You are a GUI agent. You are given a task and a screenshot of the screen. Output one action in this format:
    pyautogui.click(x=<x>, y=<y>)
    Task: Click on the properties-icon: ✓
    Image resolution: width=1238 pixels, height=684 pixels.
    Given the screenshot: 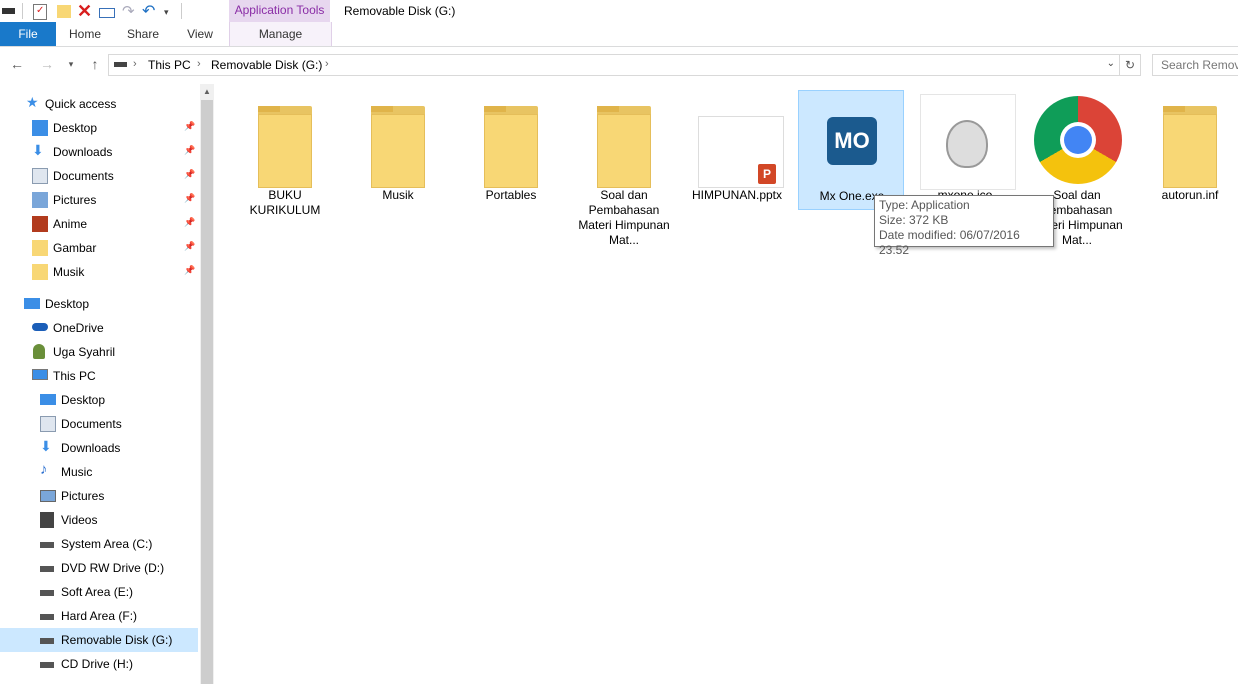 What is the action you would take?
    pyautogui.click(x=40, y=12)
    